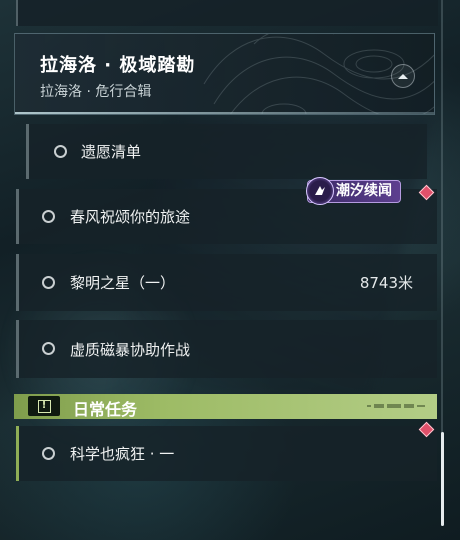 The width and height of the screenshot is (460, 540). I want to click on task-label: 春风祝颂你的旅途, so click(130, 217).